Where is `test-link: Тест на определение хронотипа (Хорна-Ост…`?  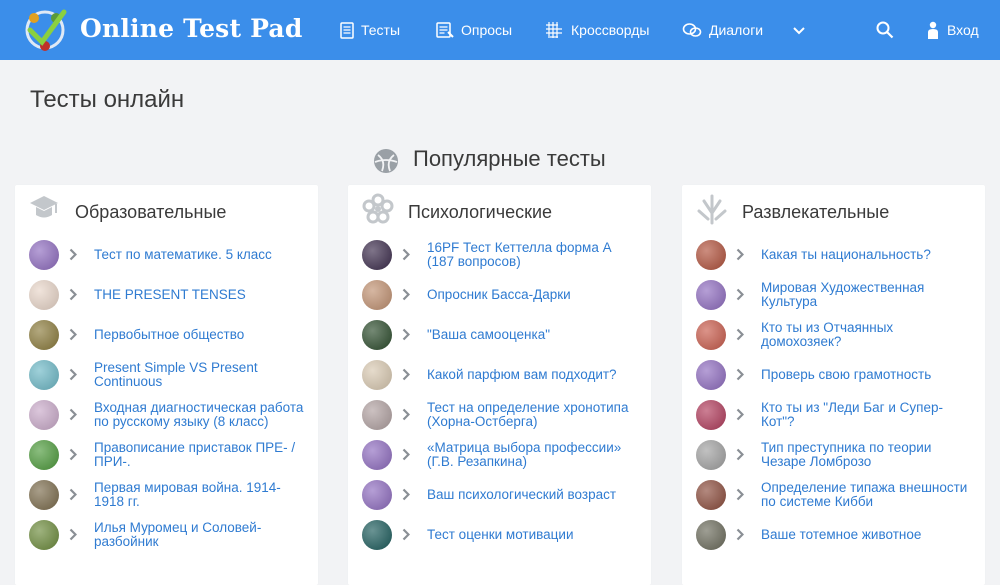 test-link: Тест на определение хронотипа (Хорна-Ост… is located at coordinates (534, 415).